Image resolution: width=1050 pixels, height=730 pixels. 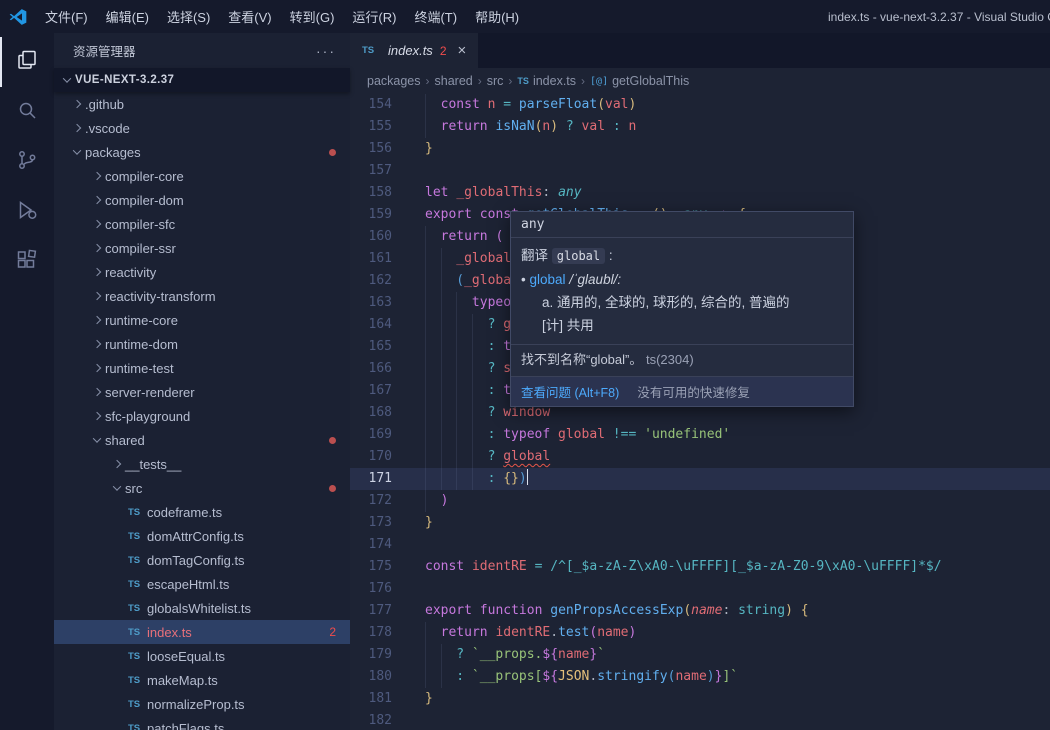 I want to click on tree-item-reactivity: reactivity, so click(x=202, y=272).